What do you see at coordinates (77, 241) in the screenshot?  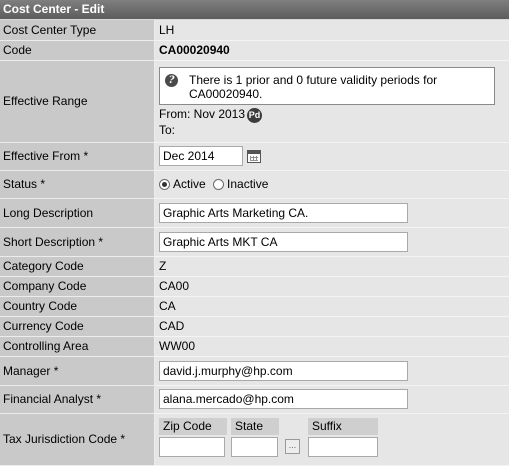 I see `short-description-label: Short Description *` at bounding box center [77, 241].